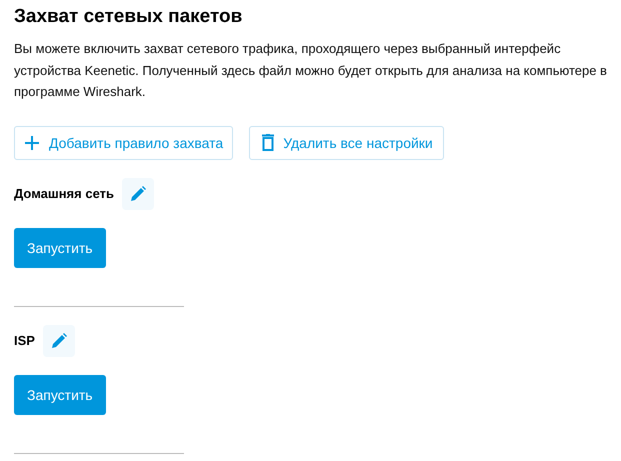 The image size is (621, 461). What do you see at coordinates (24, 340) in the screenshot?
I see `interface-name: ISP` at bounding box center [24, 340].